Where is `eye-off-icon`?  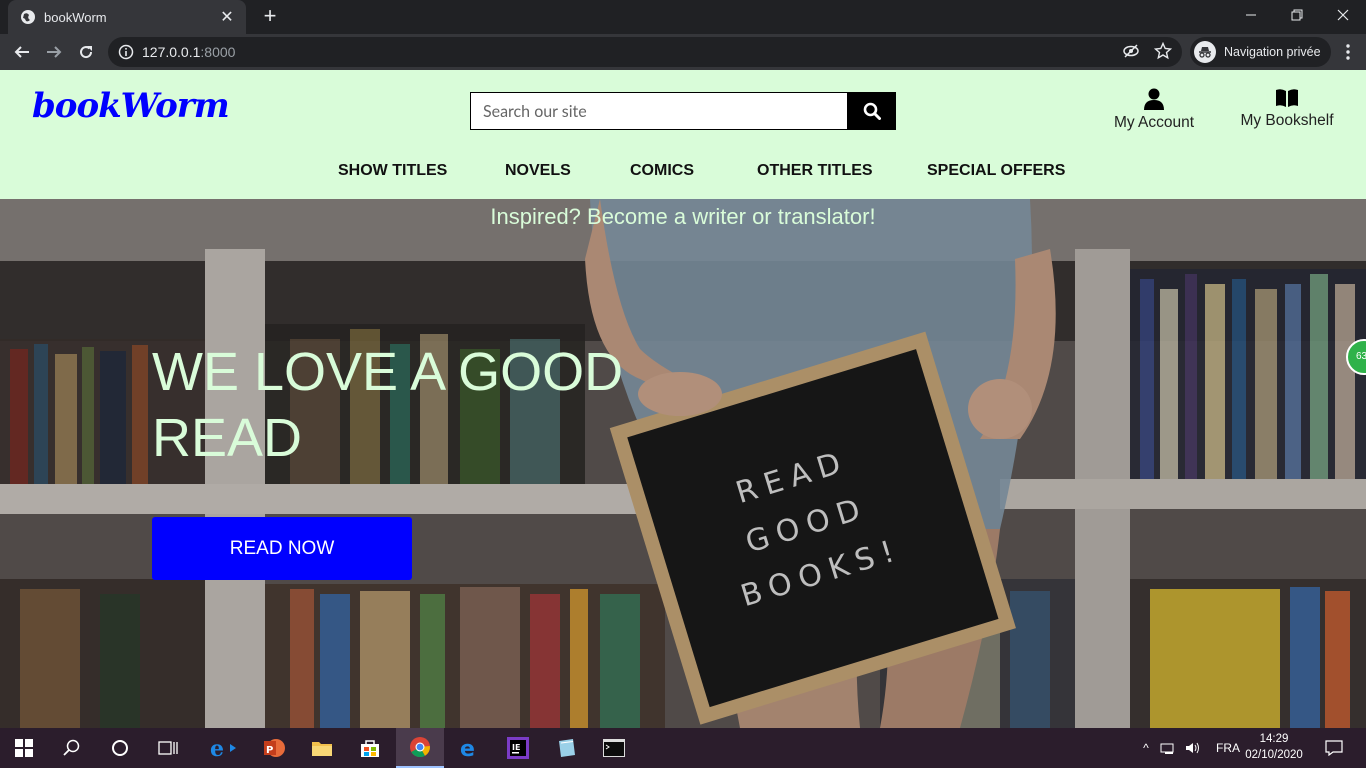
eye-off-icon is located at coordinates (1131, 51).